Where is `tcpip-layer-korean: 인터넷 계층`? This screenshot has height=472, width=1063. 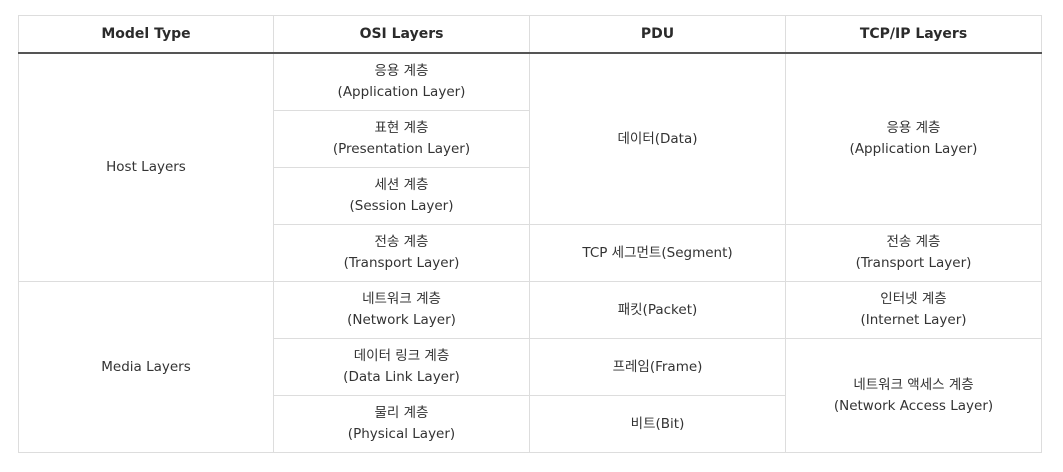 tcpip-layer-korean: 인터넷 계층 is located at coordinates (913, 299).